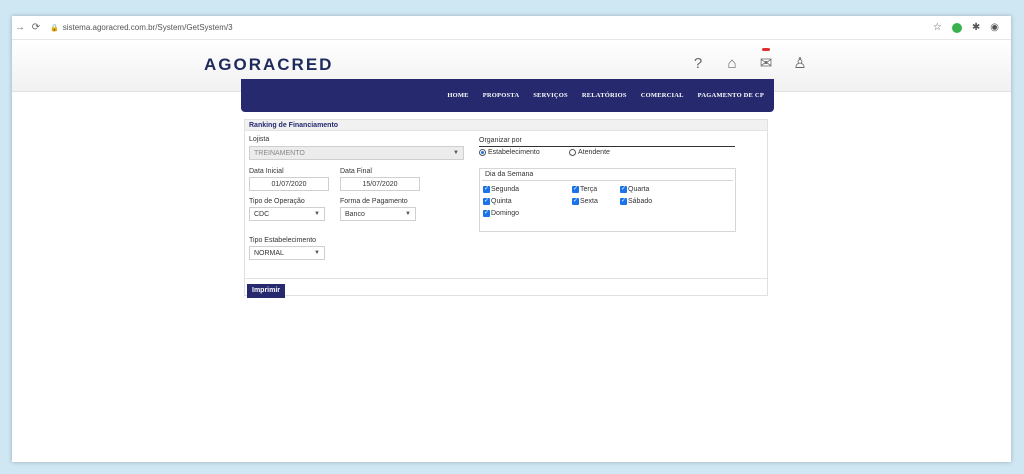  Describe the element at coordinates (262, 214) in the screenshot. I see `tipo-operacao-value: CDC` at that location.